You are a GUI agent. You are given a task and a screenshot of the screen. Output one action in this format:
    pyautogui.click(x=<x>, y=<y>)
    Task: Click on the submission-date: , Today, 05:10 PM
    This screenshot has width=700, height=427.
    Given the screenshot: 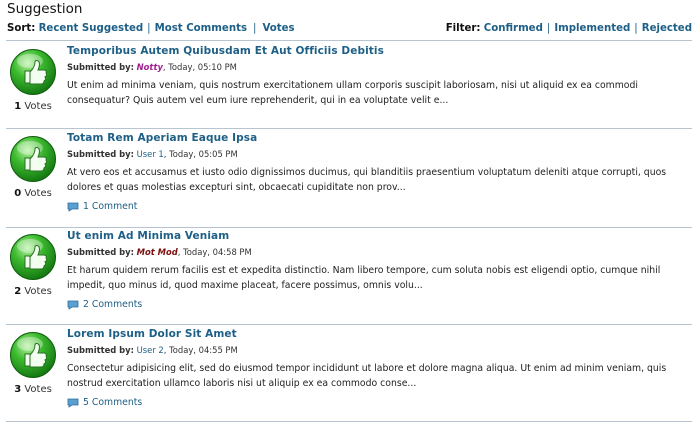 What is the action you would take?
    pyautogui.click(x=199, y=67)
    